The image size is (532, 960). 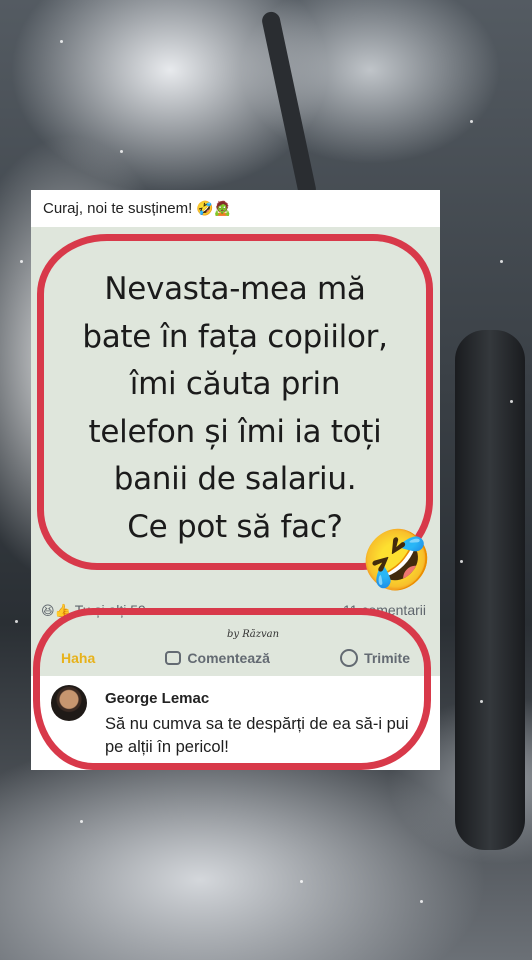 I want to click on quote-line: îmi căuta prin, so click(x=235, y=384).